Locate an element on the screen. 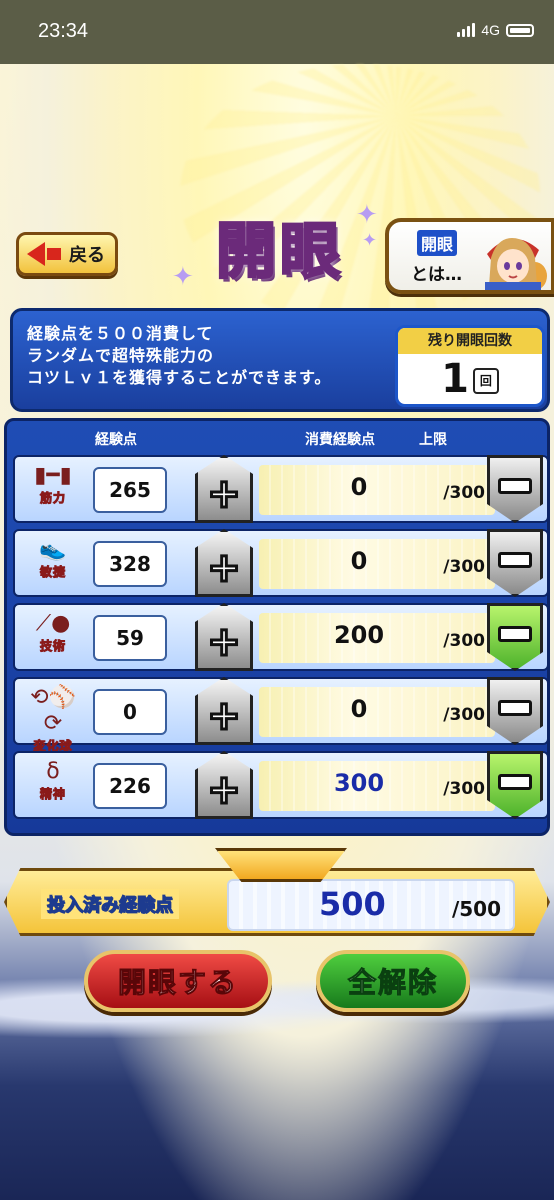 The height and width of the screenshot is (1200, 554). character-avatar is located at coordinates (516, 264).